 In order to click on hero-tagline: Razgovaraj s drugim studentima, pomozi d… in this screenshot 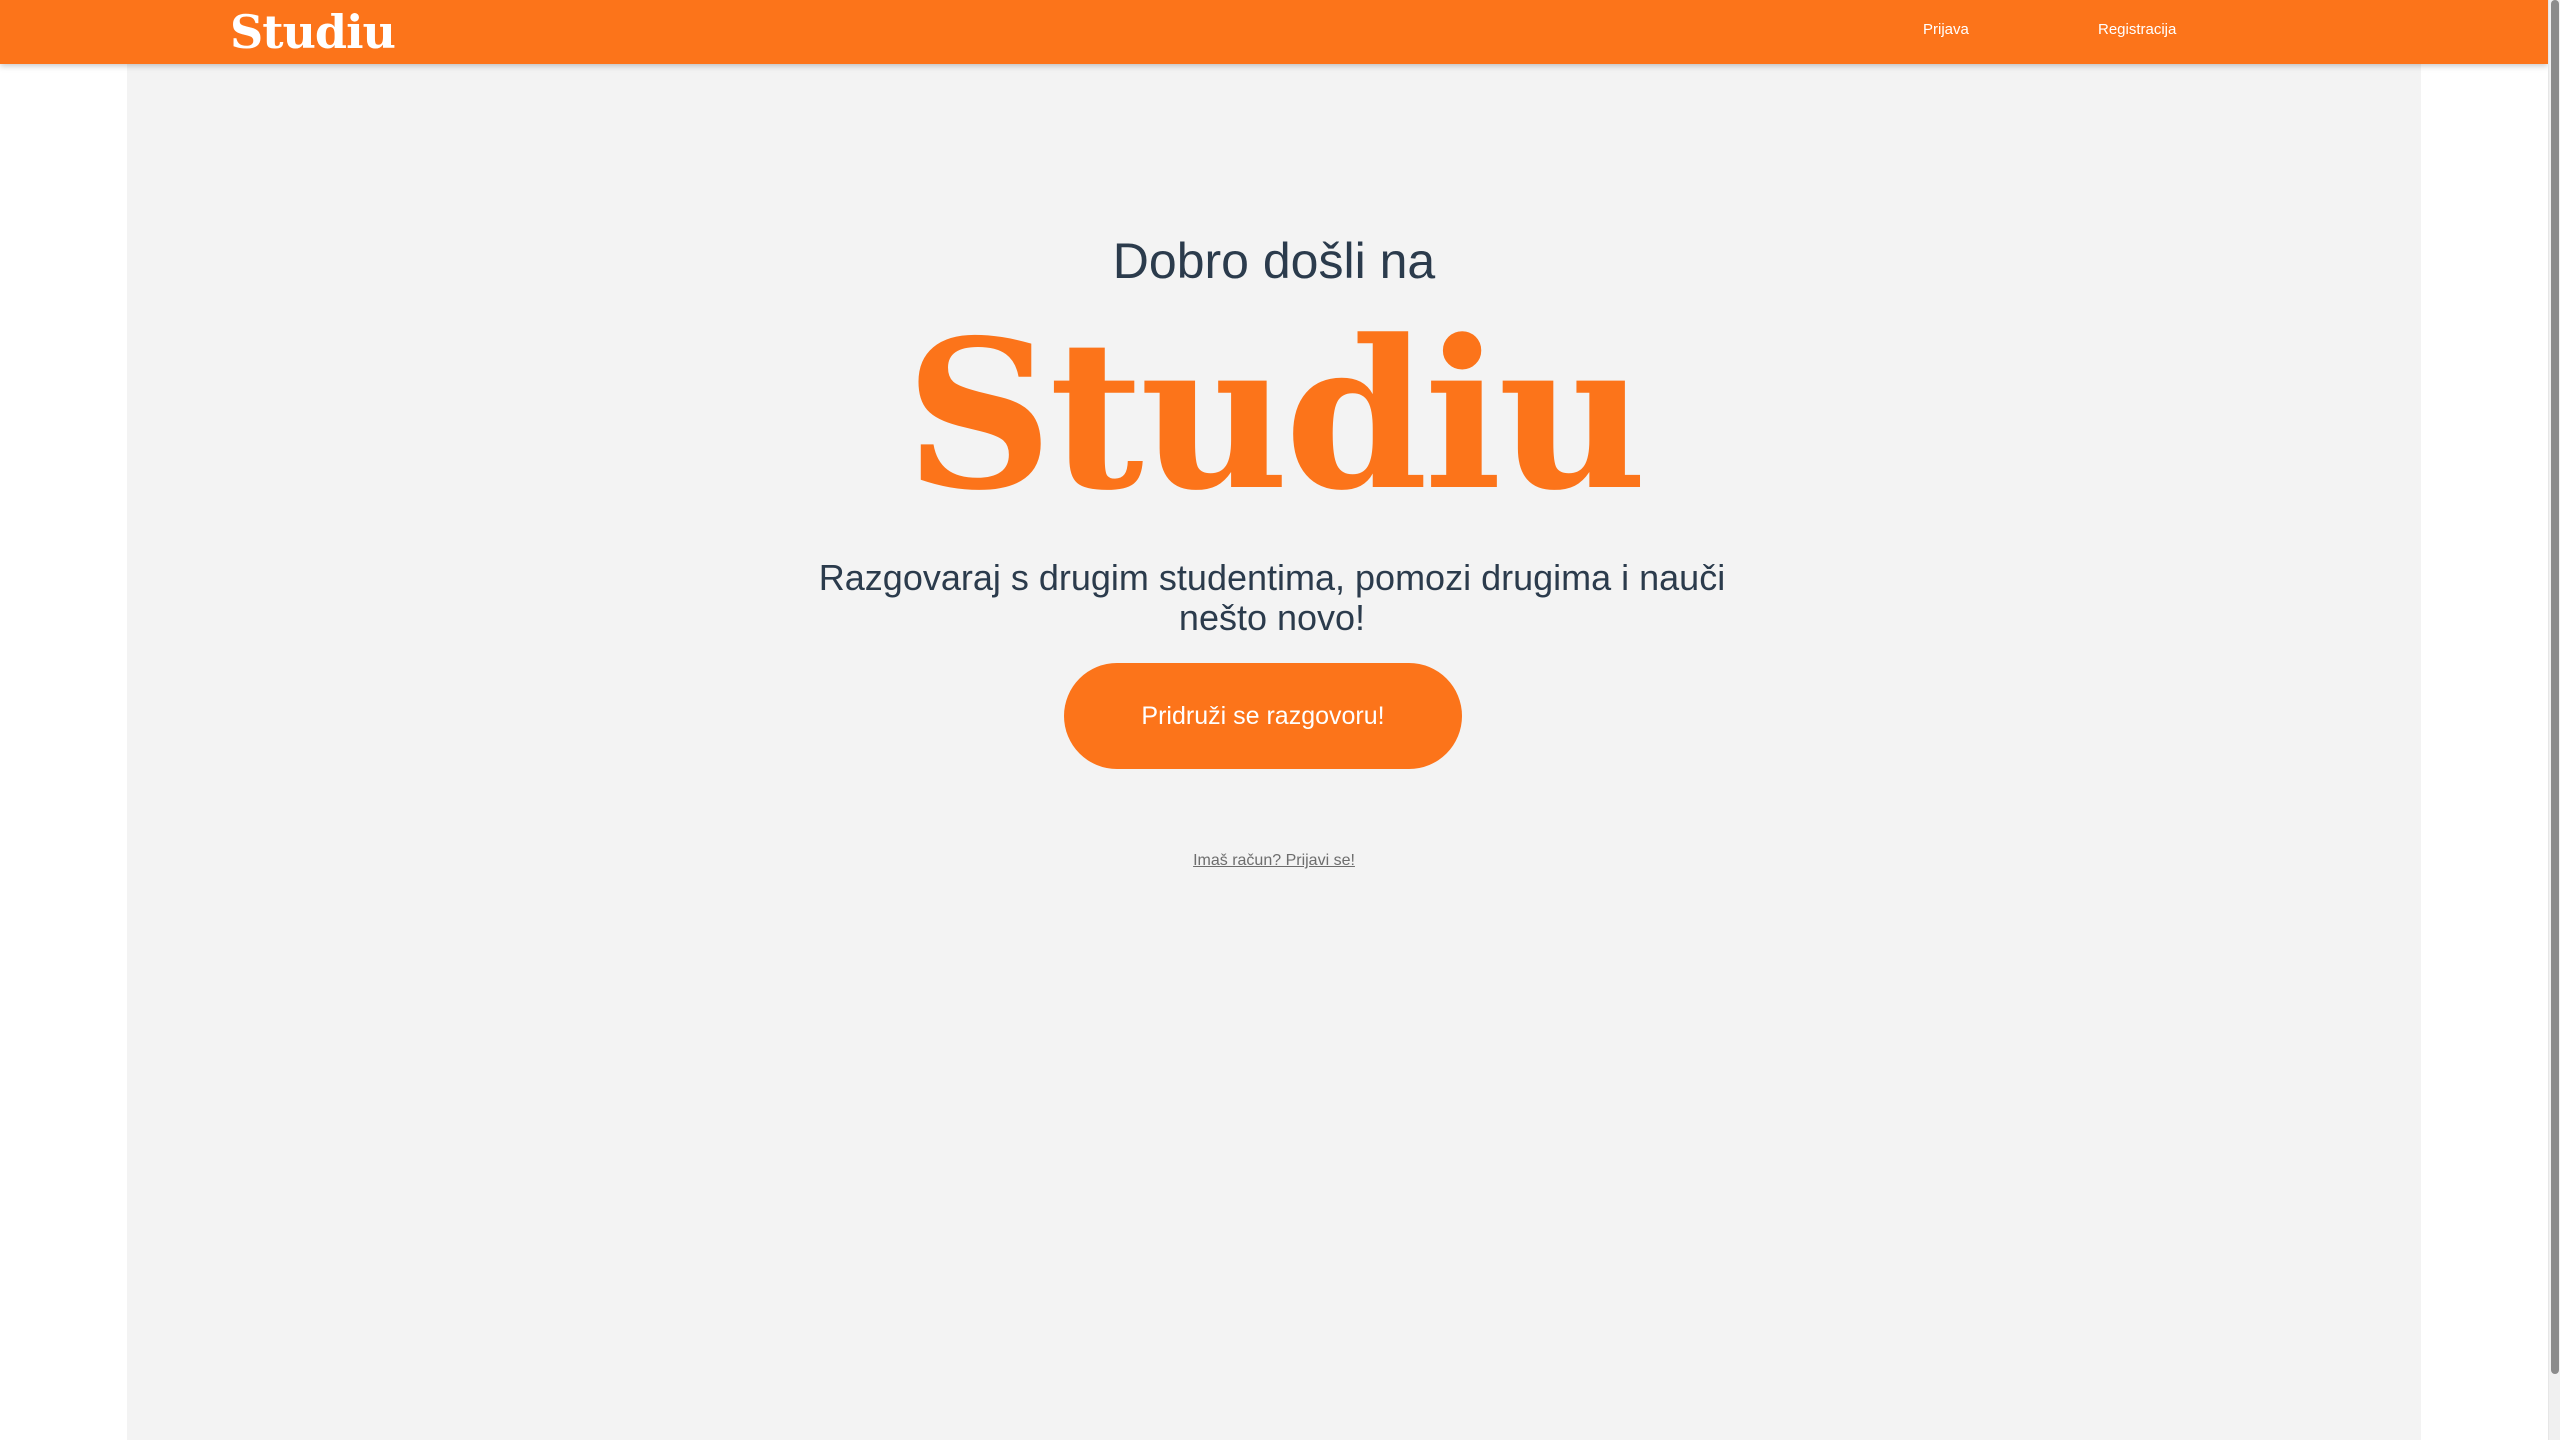, I will do `click(1272, 597)`.